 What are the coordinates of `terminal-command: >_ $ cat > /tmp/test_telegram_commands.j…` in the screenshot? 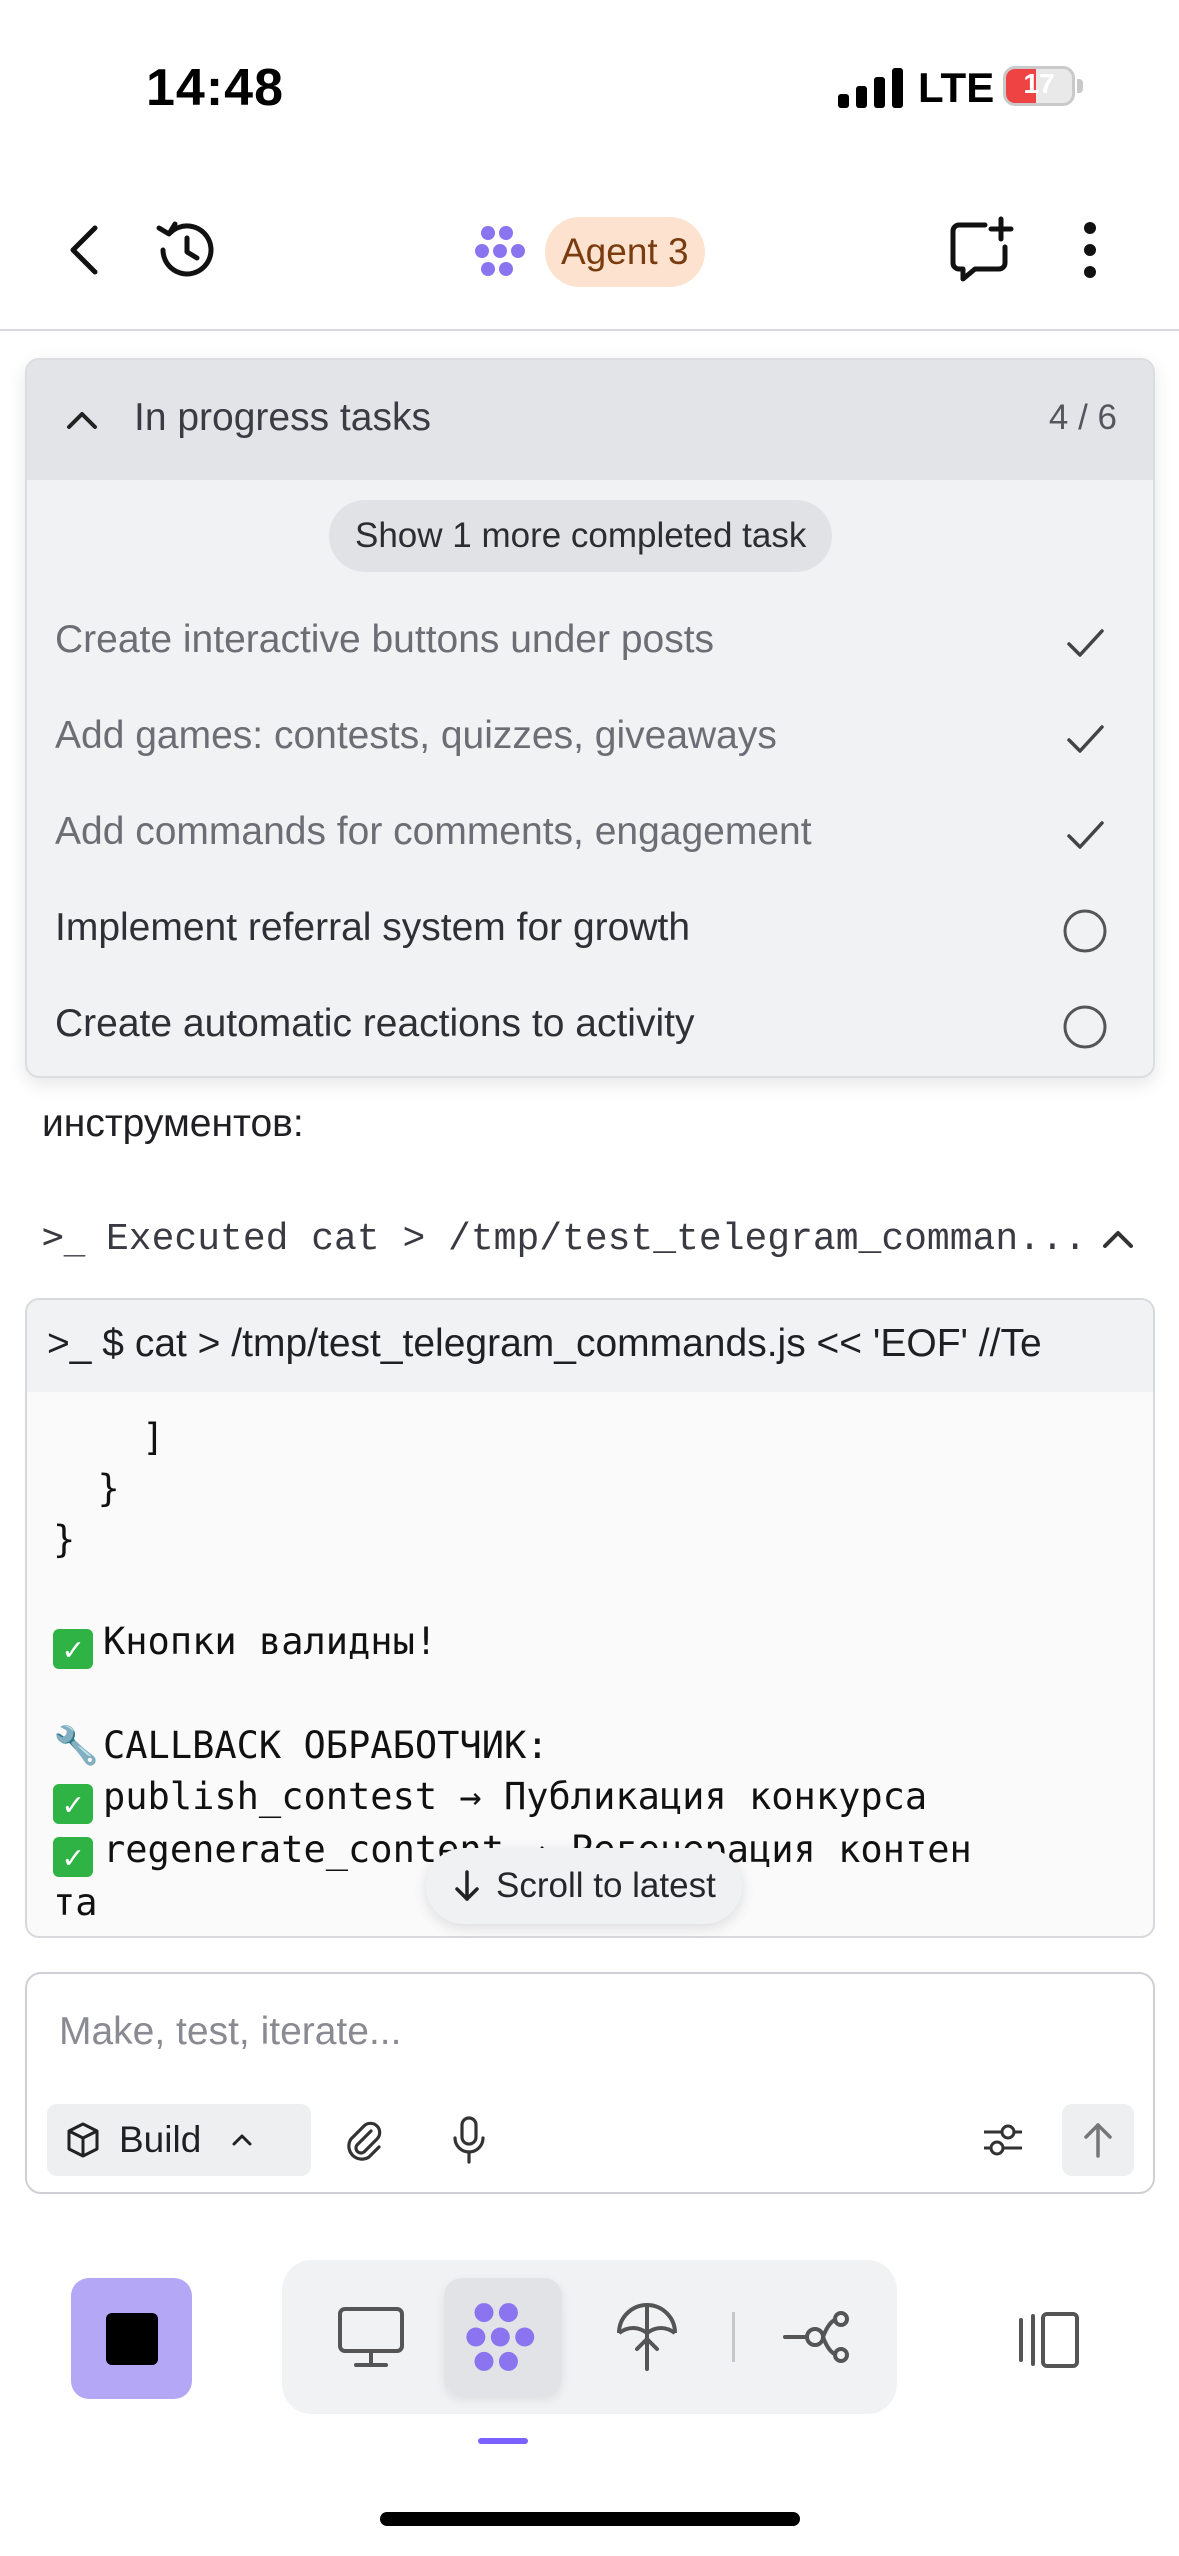 It's located at (544, 1343).